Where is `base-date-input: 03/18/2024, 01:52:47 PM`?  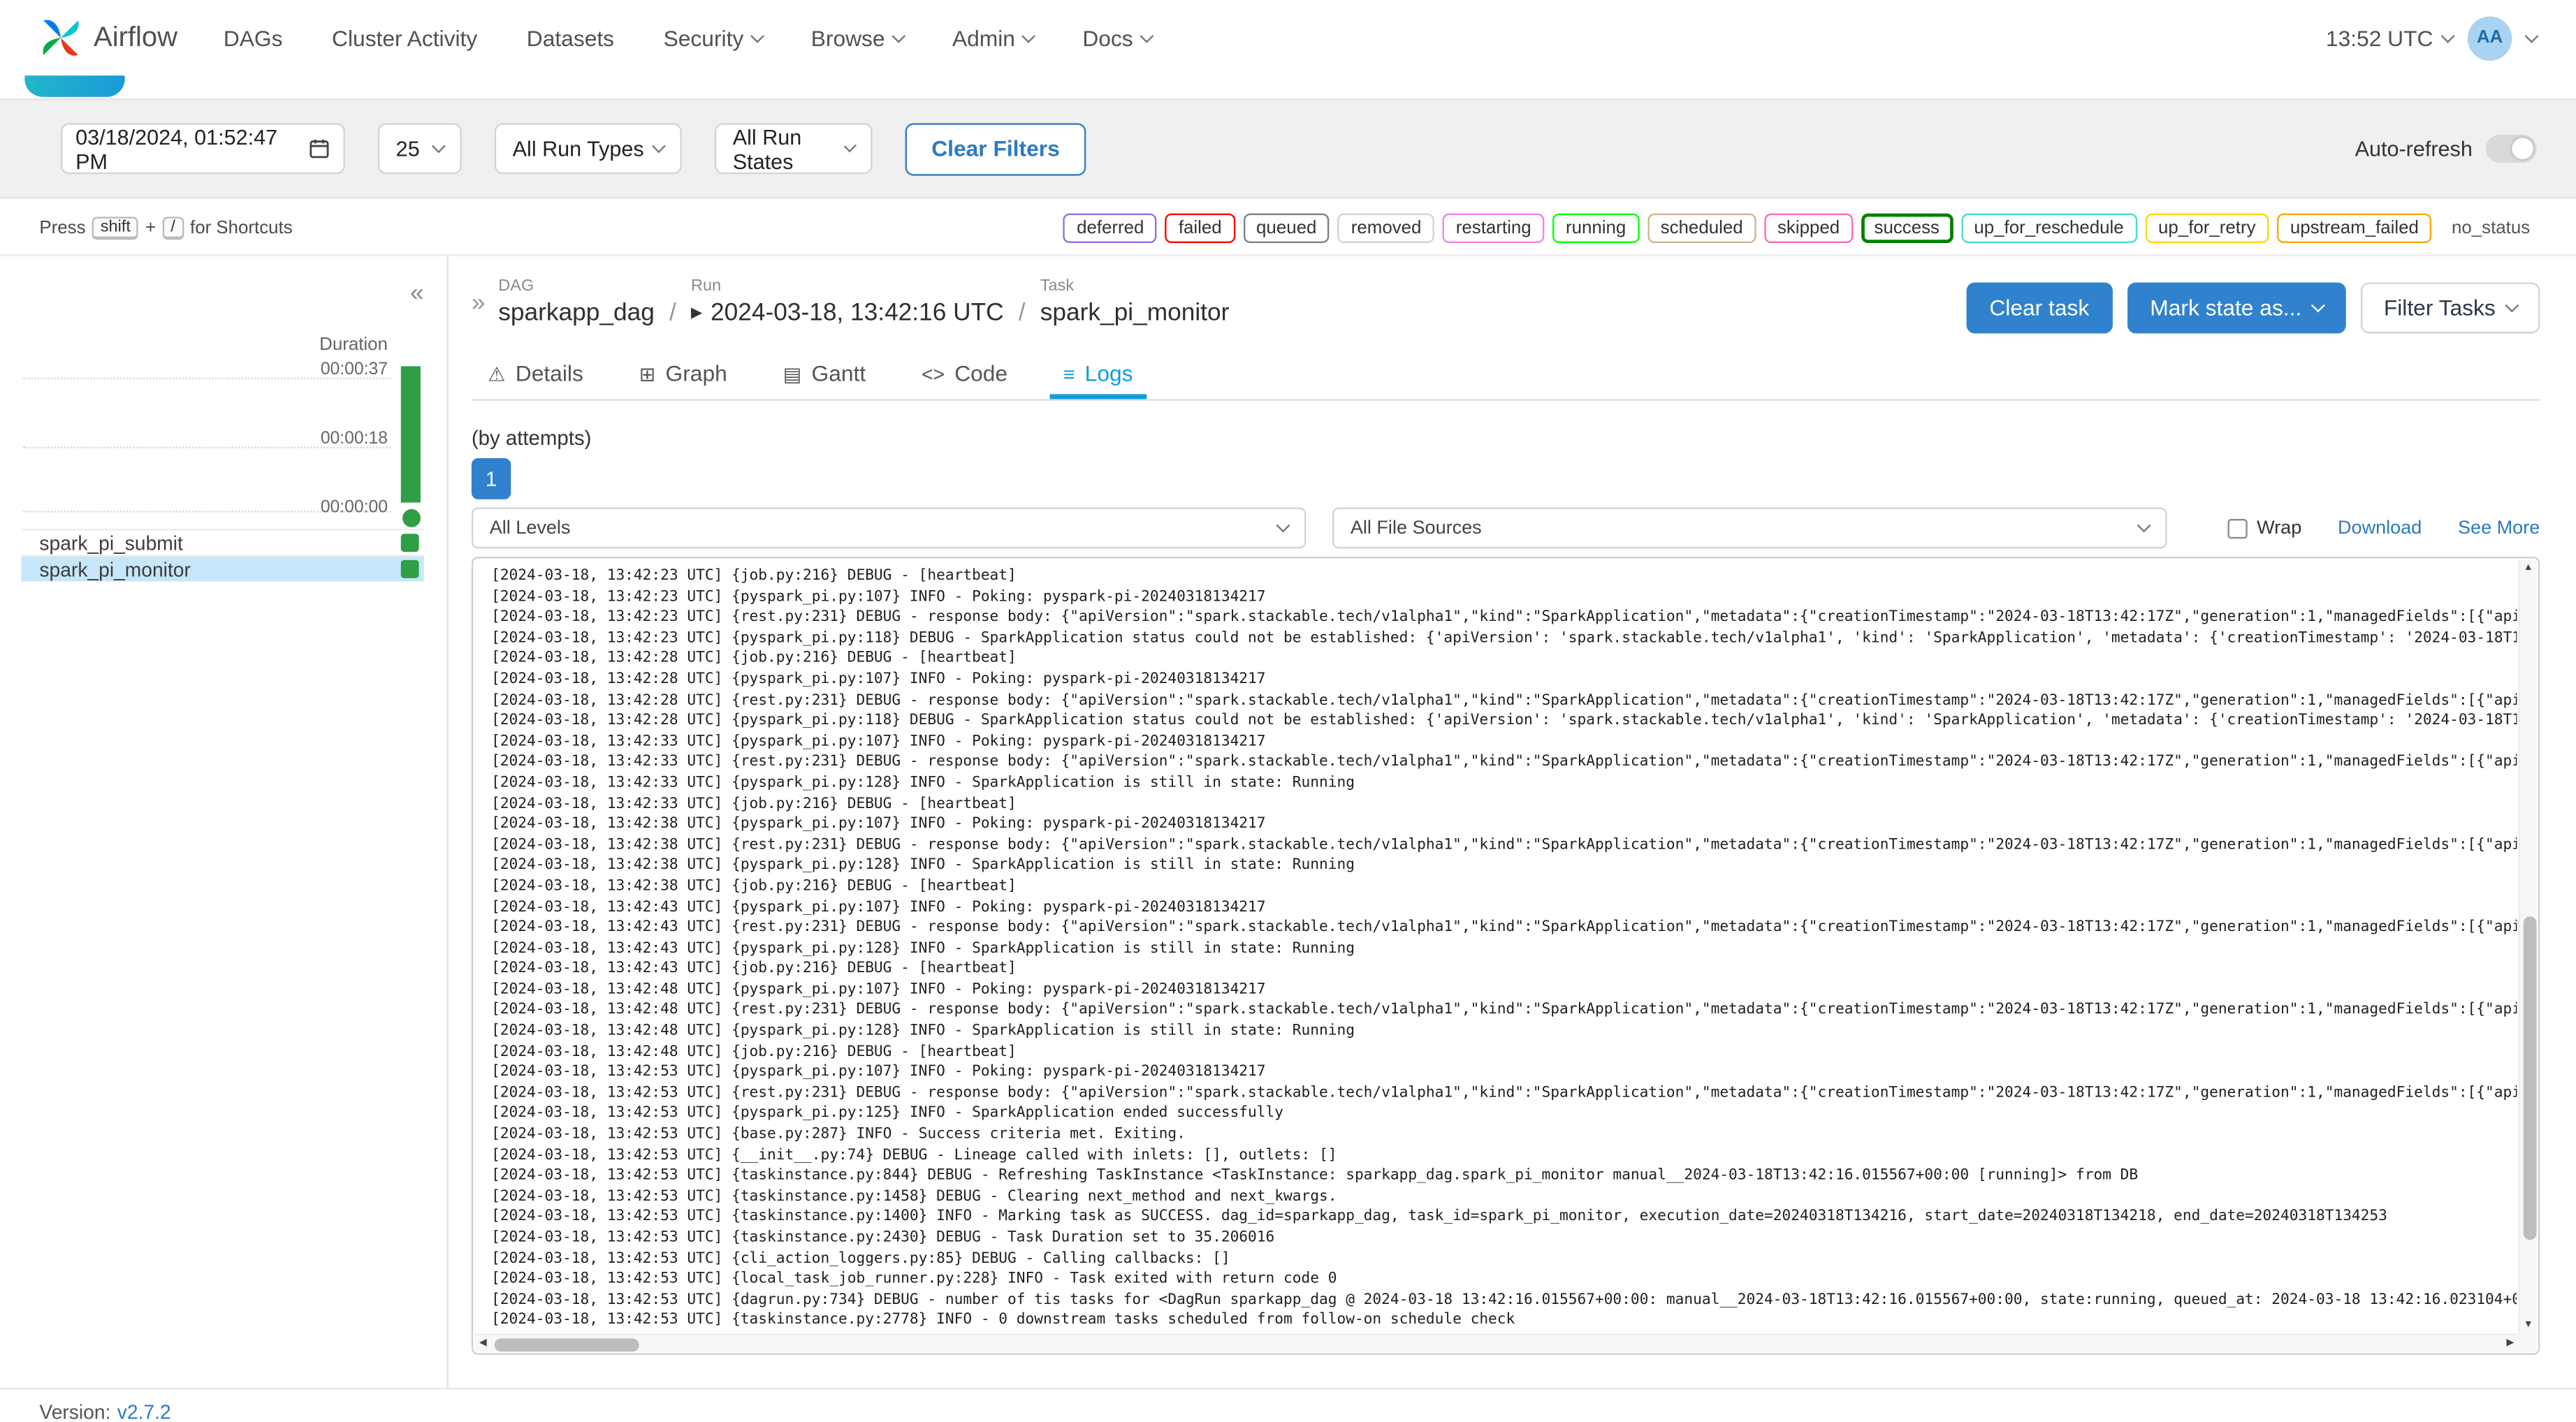 base-date-input: 03/18/2024, 01:52:47 PM is located at coordinates (203, 149).